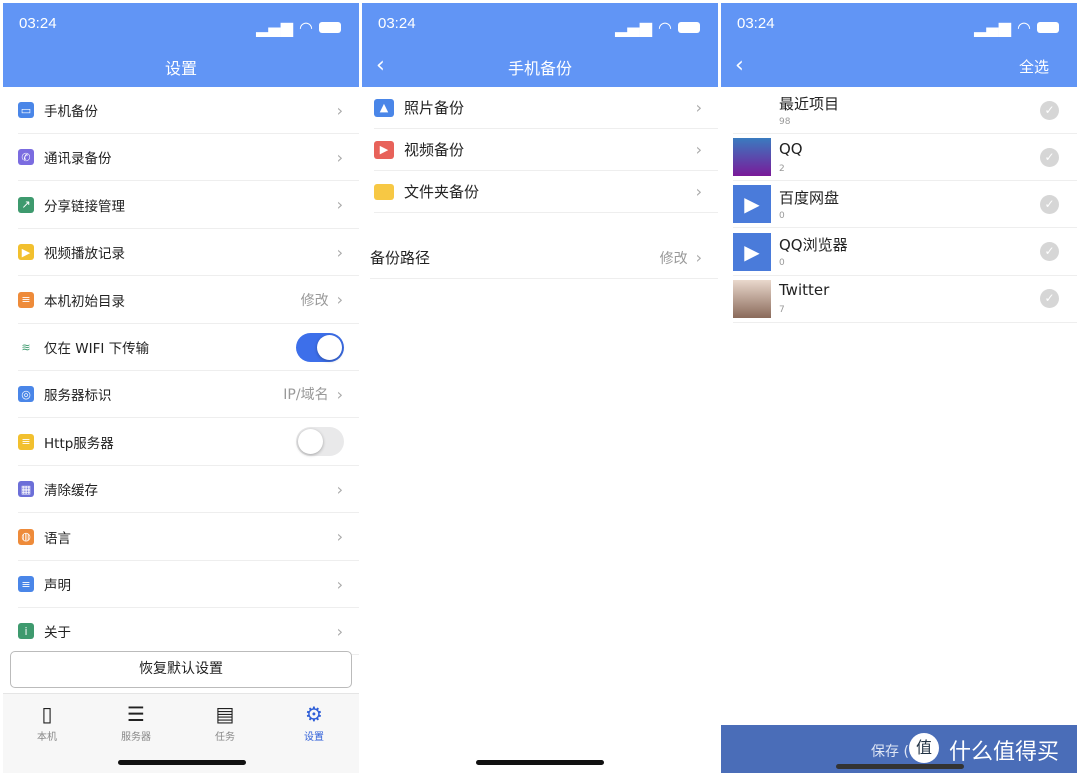 This screenshot has height=776, width=1080. Describe the element at coordinates (84, 206) in the screenshot. I see `row-label: 分享链接管理` at that location.